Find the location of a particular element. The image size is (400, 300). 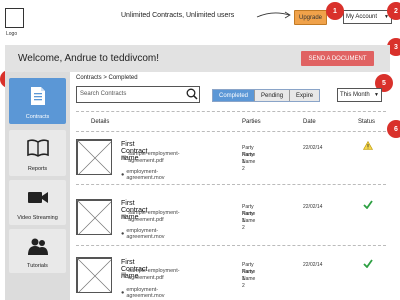

tagline: Unlimited Contracts, Unlimited users is located at coordinates (178, 15).